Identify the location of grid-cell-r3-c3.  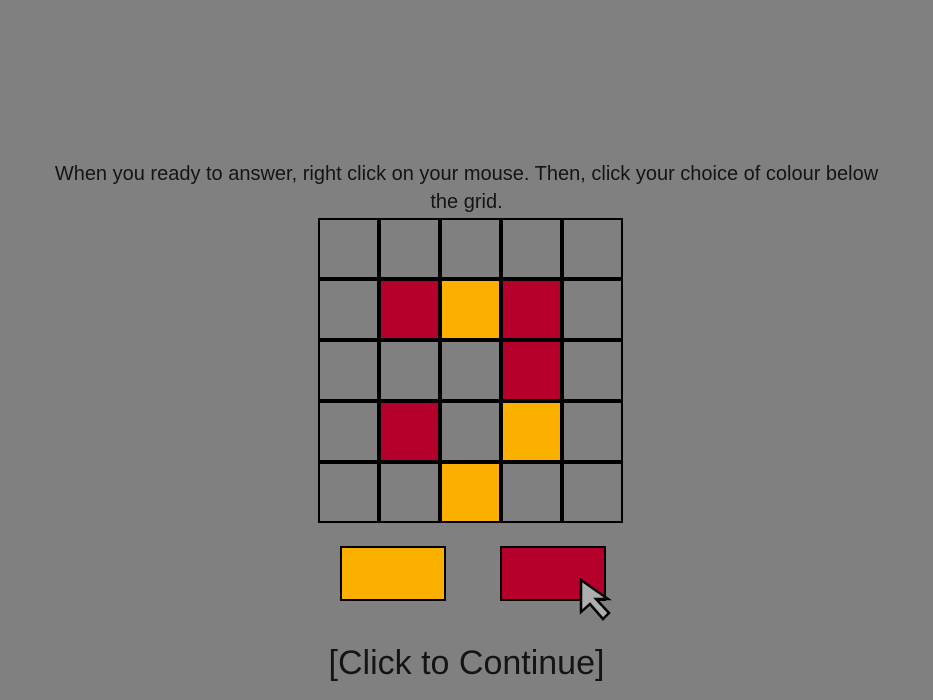
(470, 370).